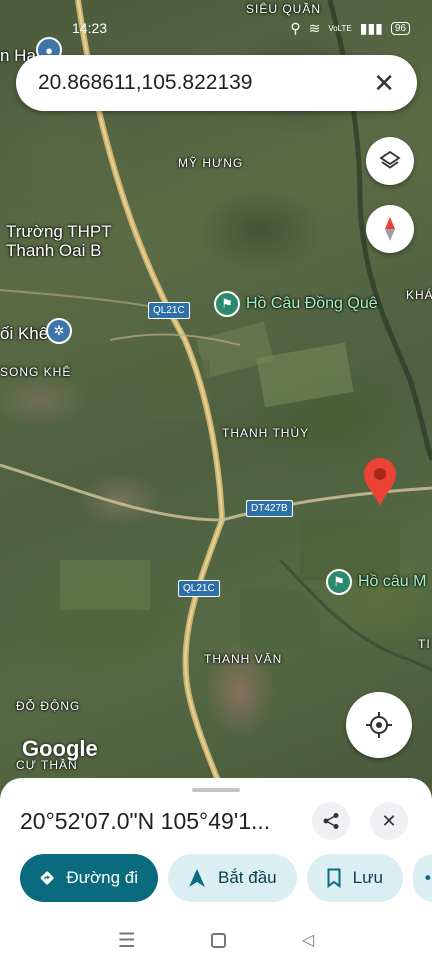  What do you see at coordinates (266, 433) in the screenshot?
I see `map-label-thanh-thuy: THANH THÙY` at bounding box center [266, 433].